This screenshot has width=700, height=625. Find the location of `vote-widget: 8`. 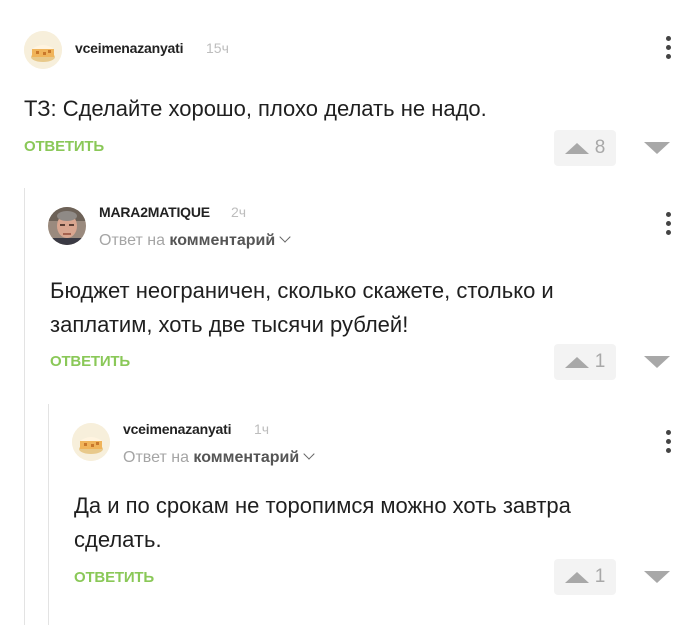

vote-widget: 8 is located at coordinates (614, 148).